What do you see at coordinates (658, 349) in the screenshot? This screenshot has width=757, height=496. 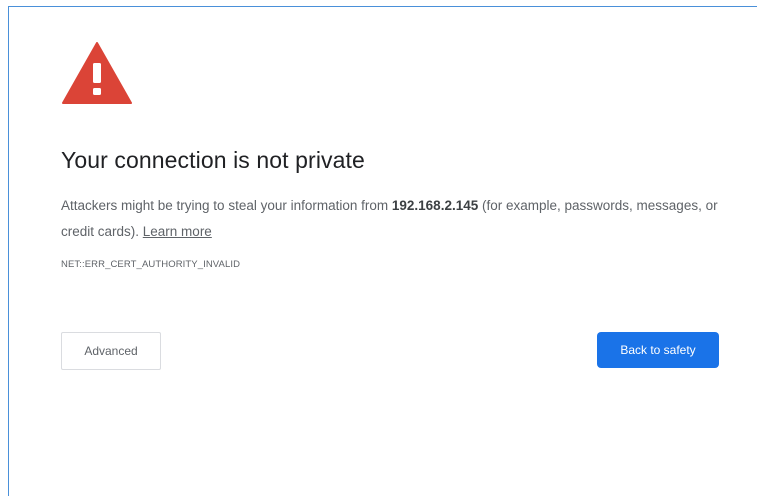 I see `back-to-safety-button: Back to safety` at bounding box center [658, 349].